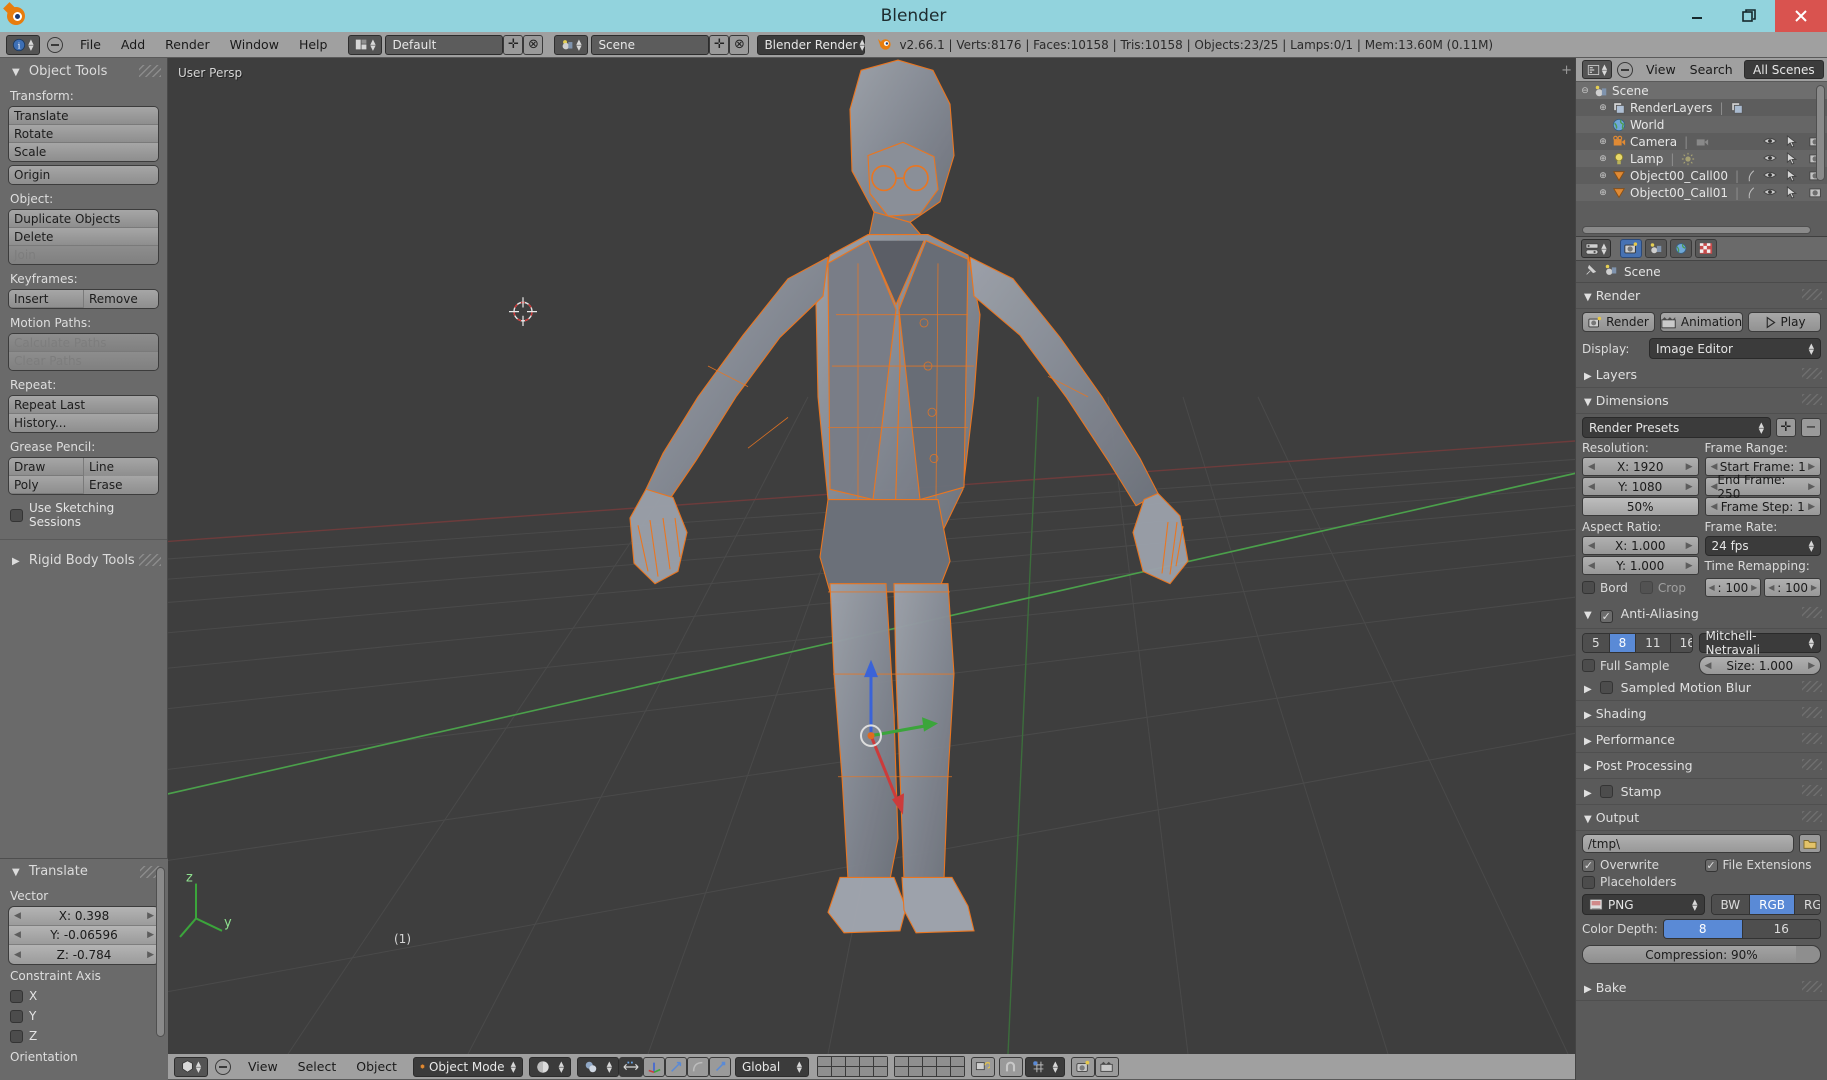  Describe the element at coordinates (513, 44) in the screenshot. I see `new-layout-button: ✛` at that location.